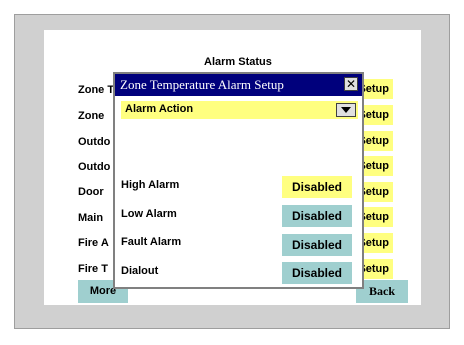  Describe the element at coordinates (151, 242) in the screenshot. I see `fault-alarm-label: Fault Alarm` at that location.